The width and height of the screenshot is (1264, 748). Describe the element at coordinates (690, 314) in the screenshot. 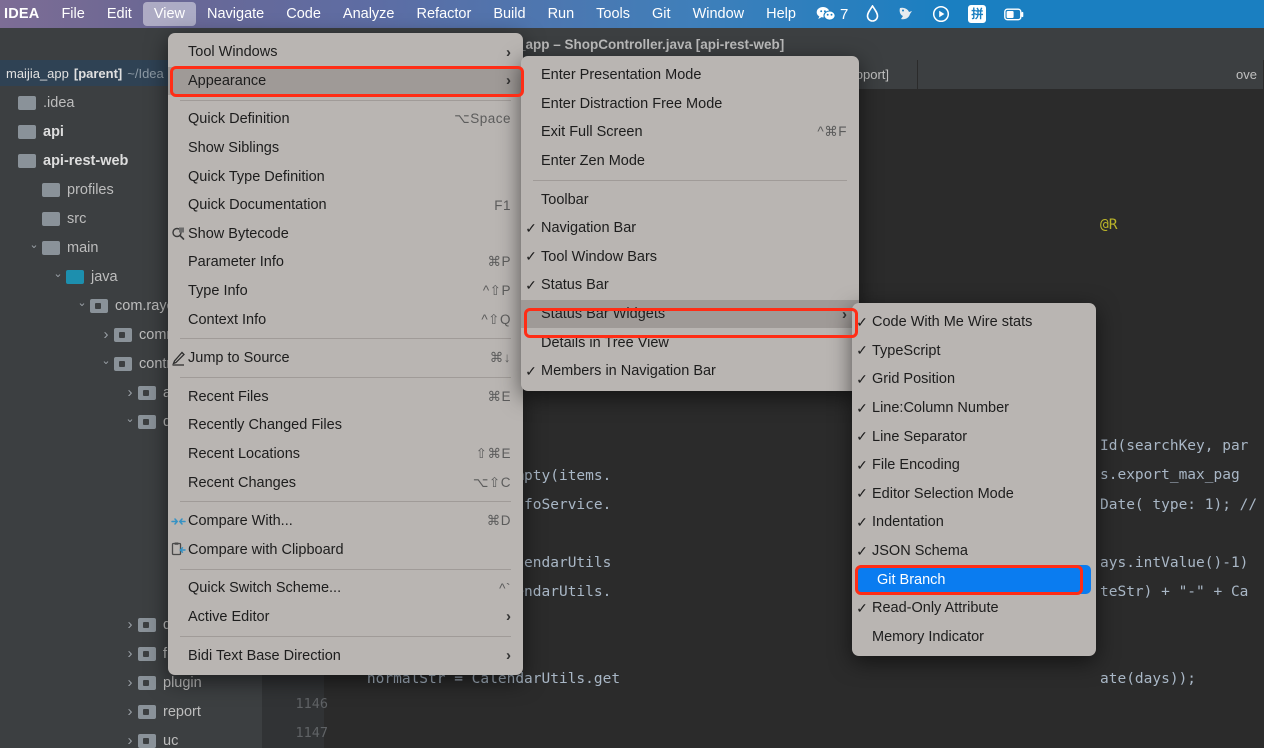

I see `appearance-menu-status-bar-widgets: Status Bar Widgets ›` at that location.